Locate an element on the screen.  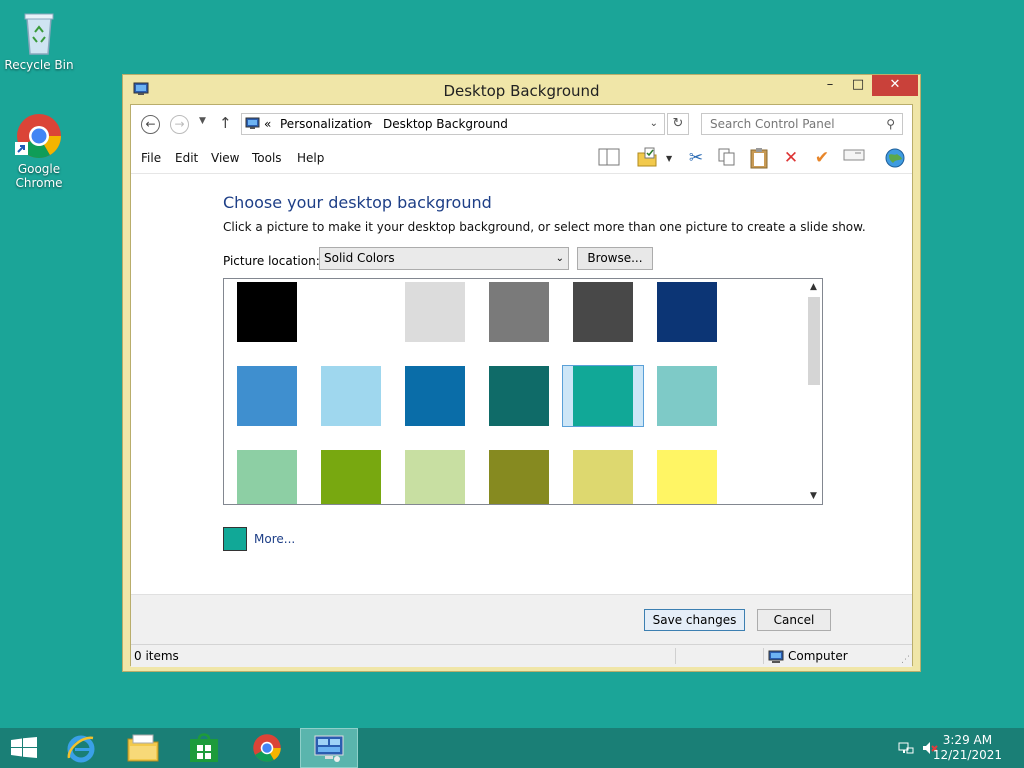
copy-icon is located at coordinates (727, 158).